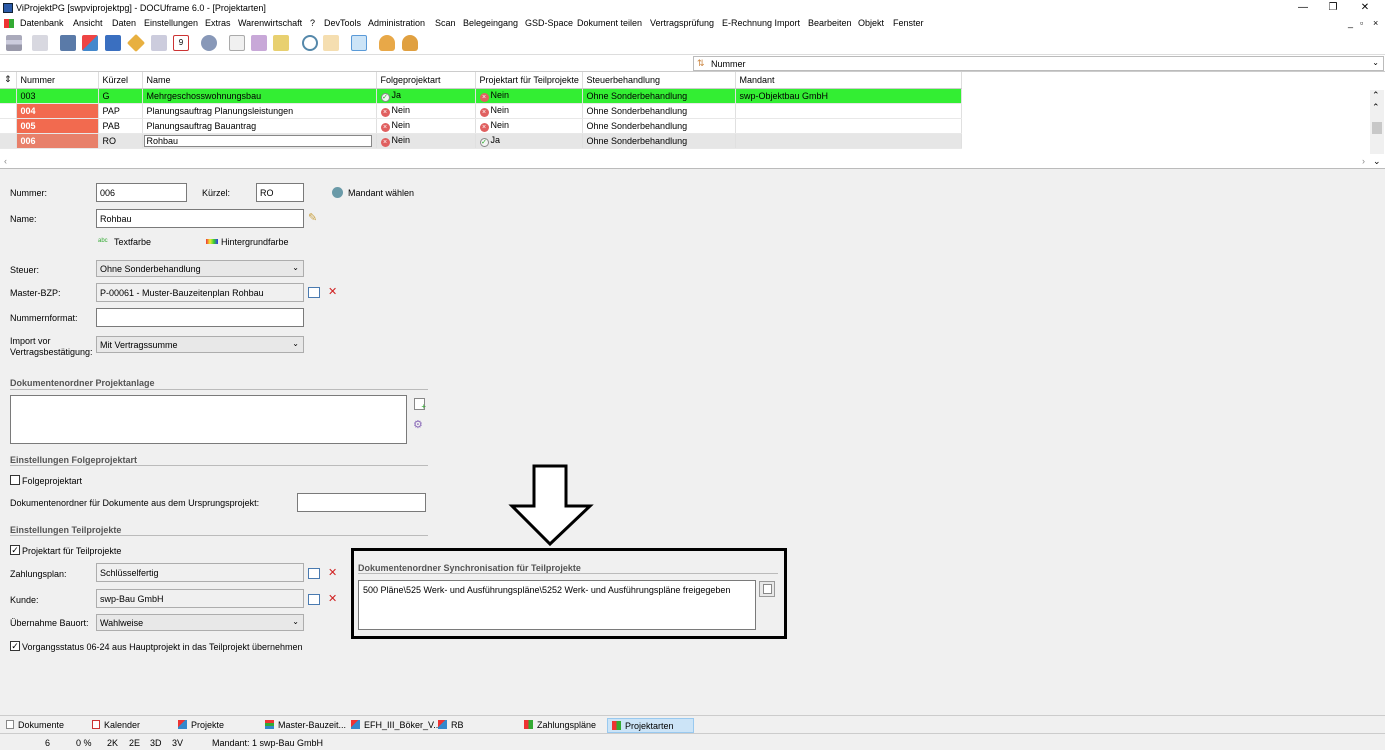 This screenshot has height=750, width=1385. I want to click on column-header-nummer: Nummer, so click(57, 80).